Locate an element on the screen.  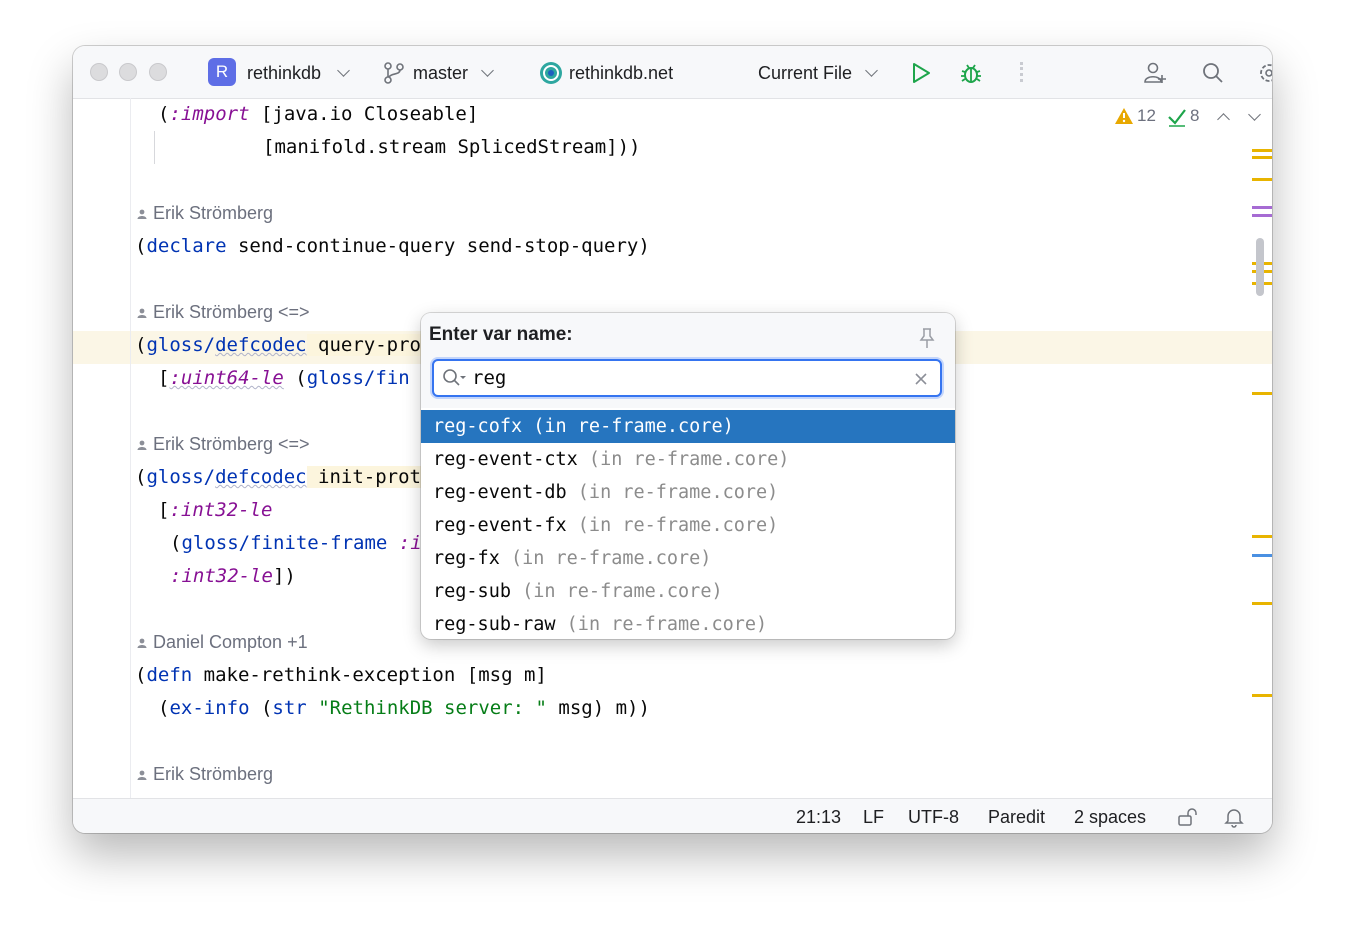
vertical-scrollbar-thumb is located at coordinates (1260, 267).